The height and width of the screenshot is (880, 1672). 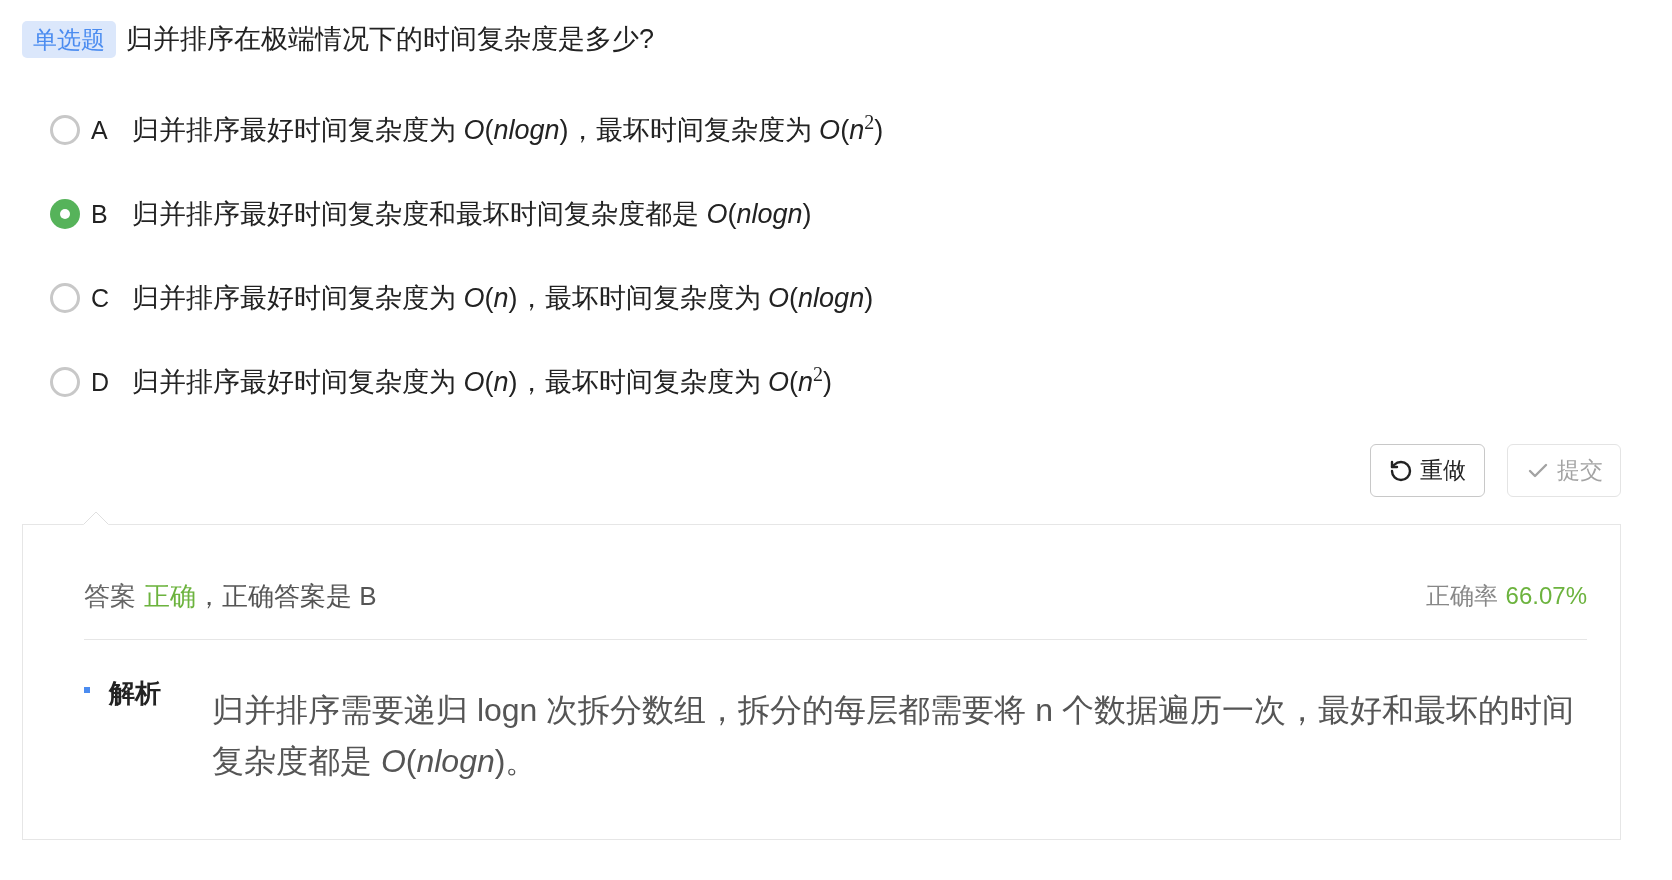 I want to click on option-letter: B, so click(x=100, y=214).